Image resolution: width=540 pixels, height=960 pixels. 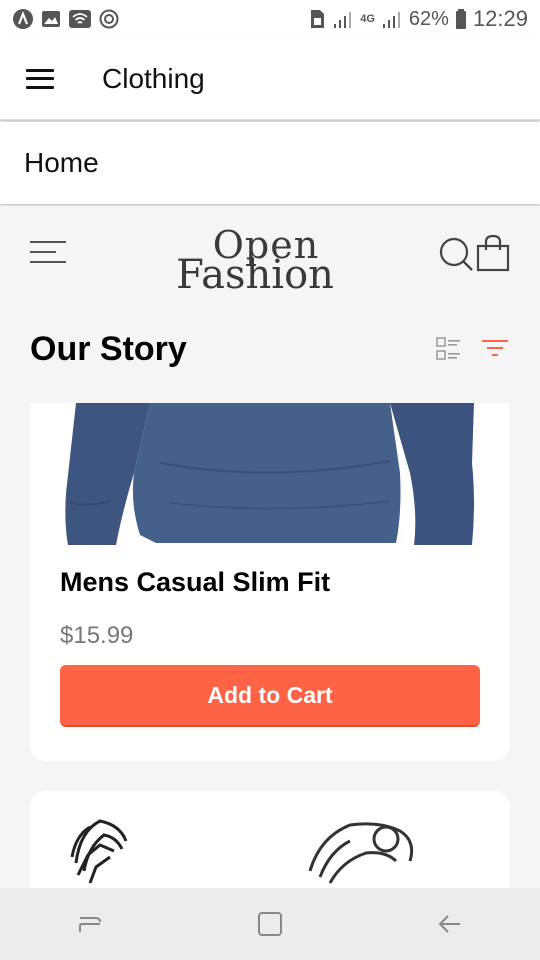 What do you see at coordinates (48, 252) in the screenshot?
I see `site-menu-icon` at bounding box center [48, 252].